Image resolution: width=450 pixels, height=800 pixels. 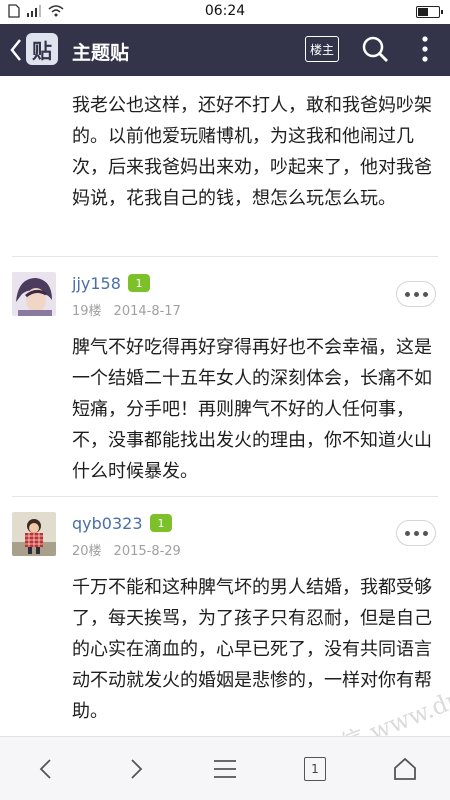 I want to click on menu-icon, so click(x=225, y=769).